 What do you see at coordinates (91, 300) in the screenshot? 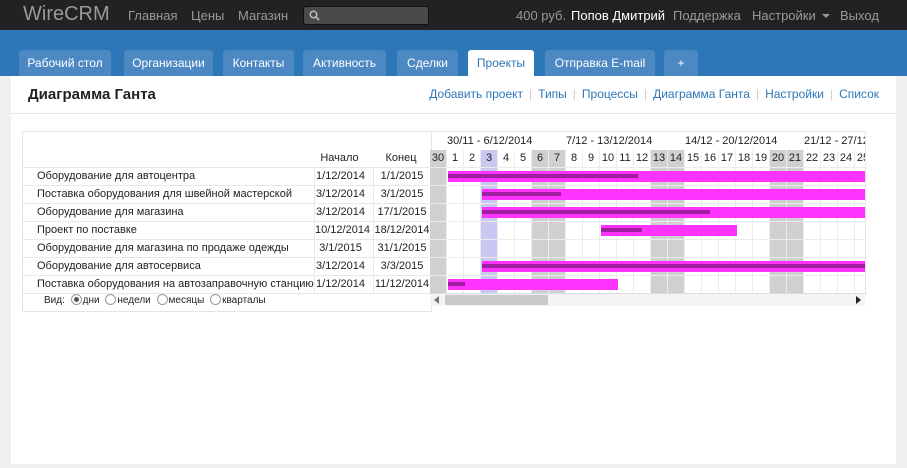
I see `view-days-label: дни` at bounding box center [91, 300].